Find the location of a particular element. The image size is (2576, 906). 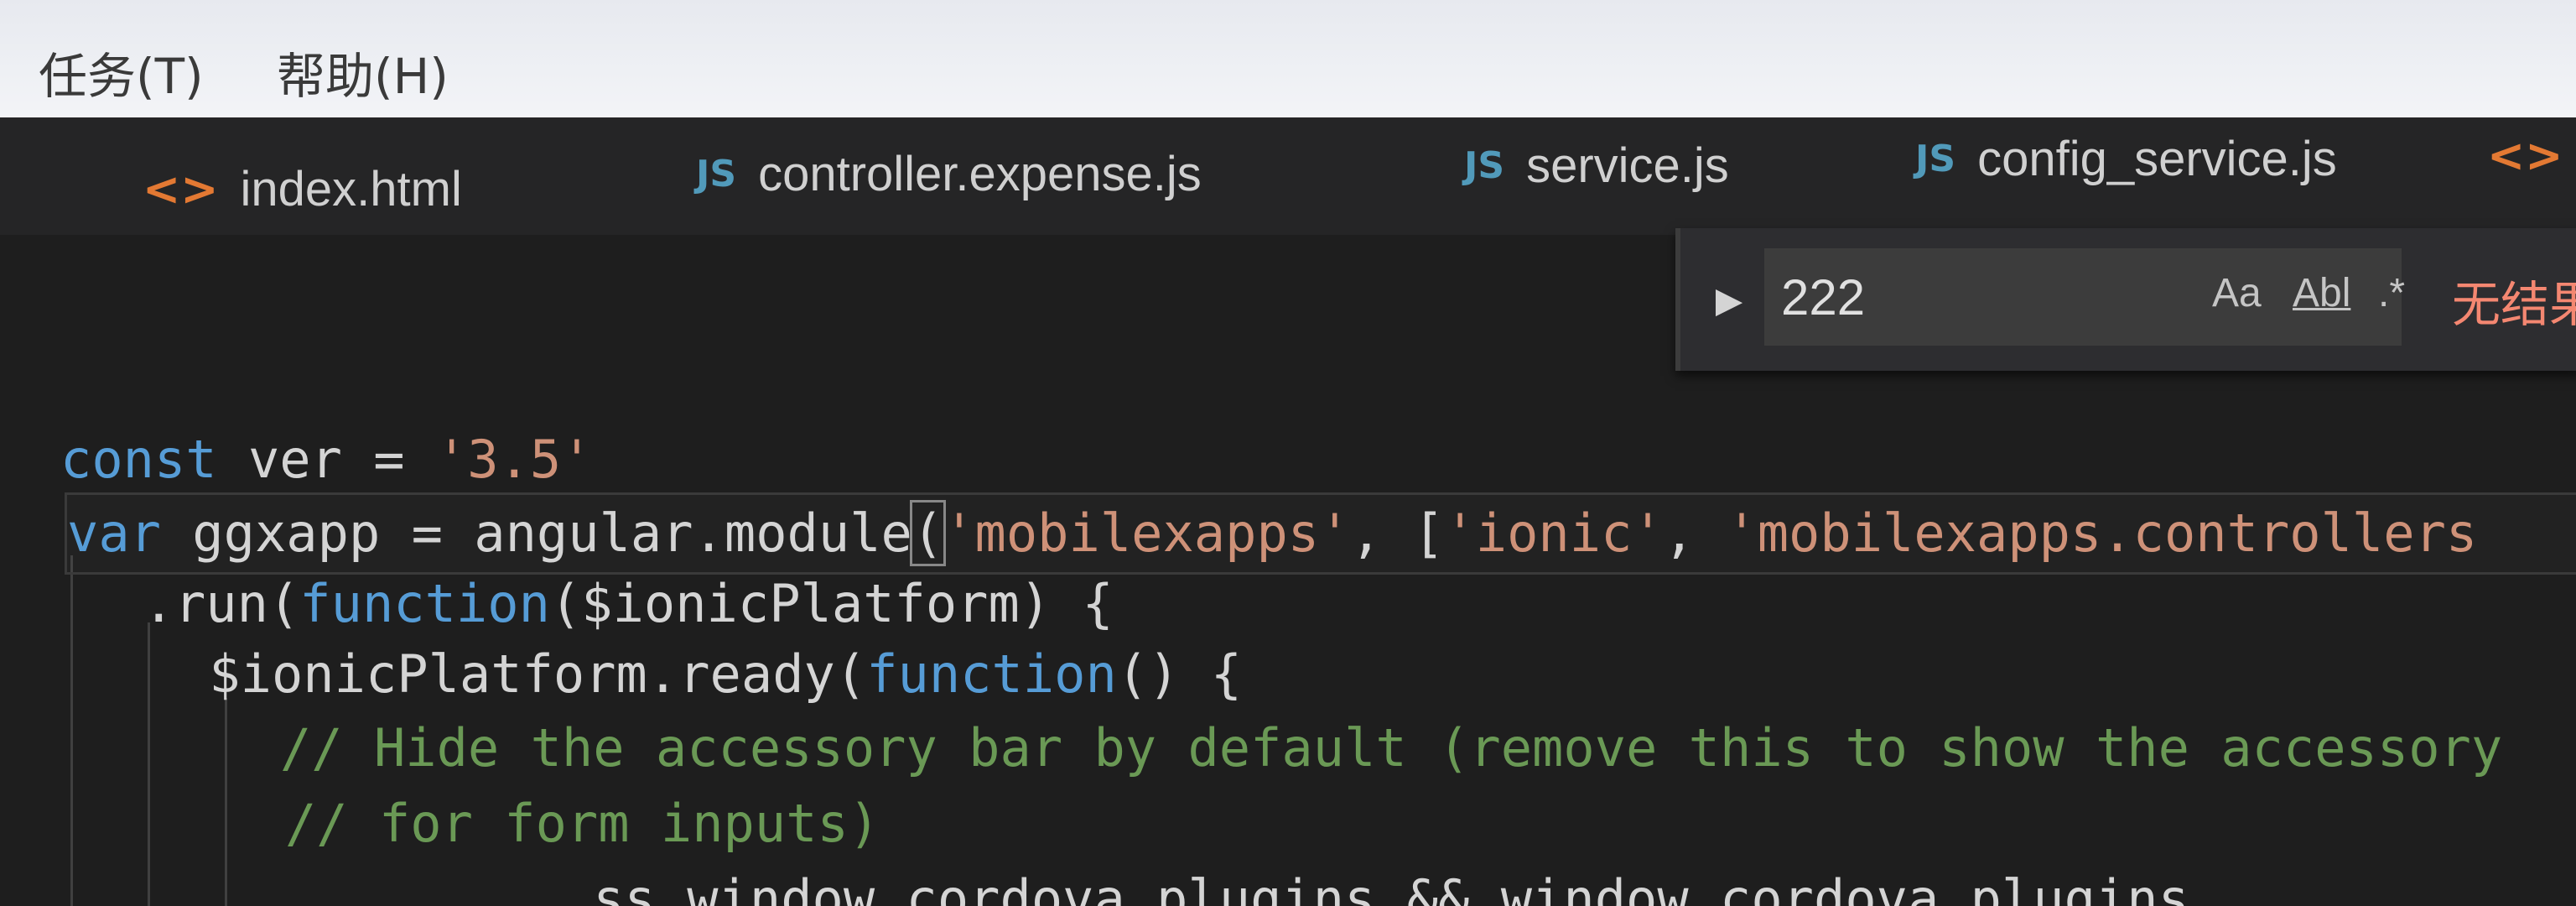

code-line-6: // for form inputs) is located at coordinates (1336, 824).